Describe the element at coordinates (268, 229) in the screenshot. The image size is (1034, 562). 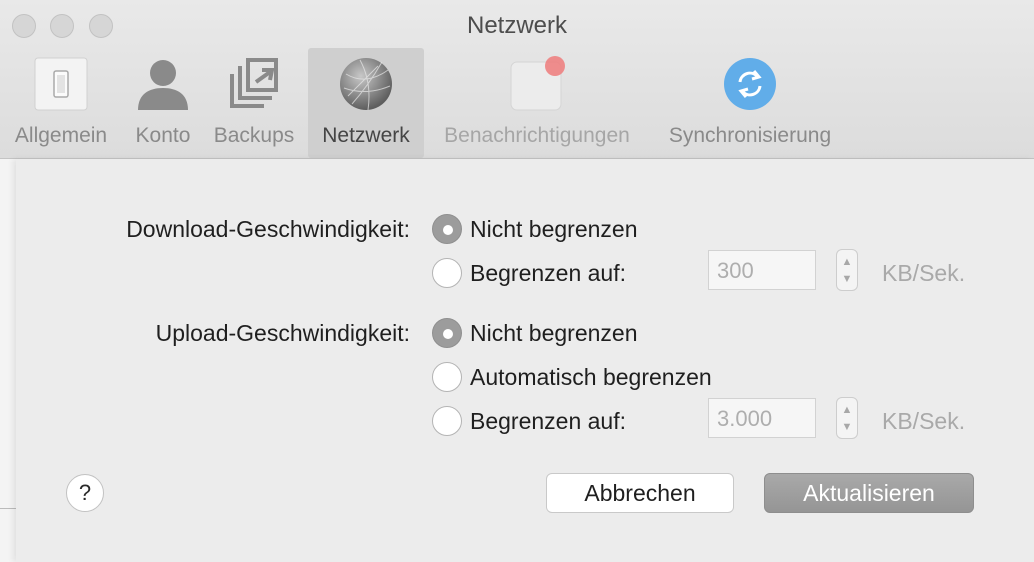
I see `download-speed-label: Download-Geschwindigkeit:` at that location.